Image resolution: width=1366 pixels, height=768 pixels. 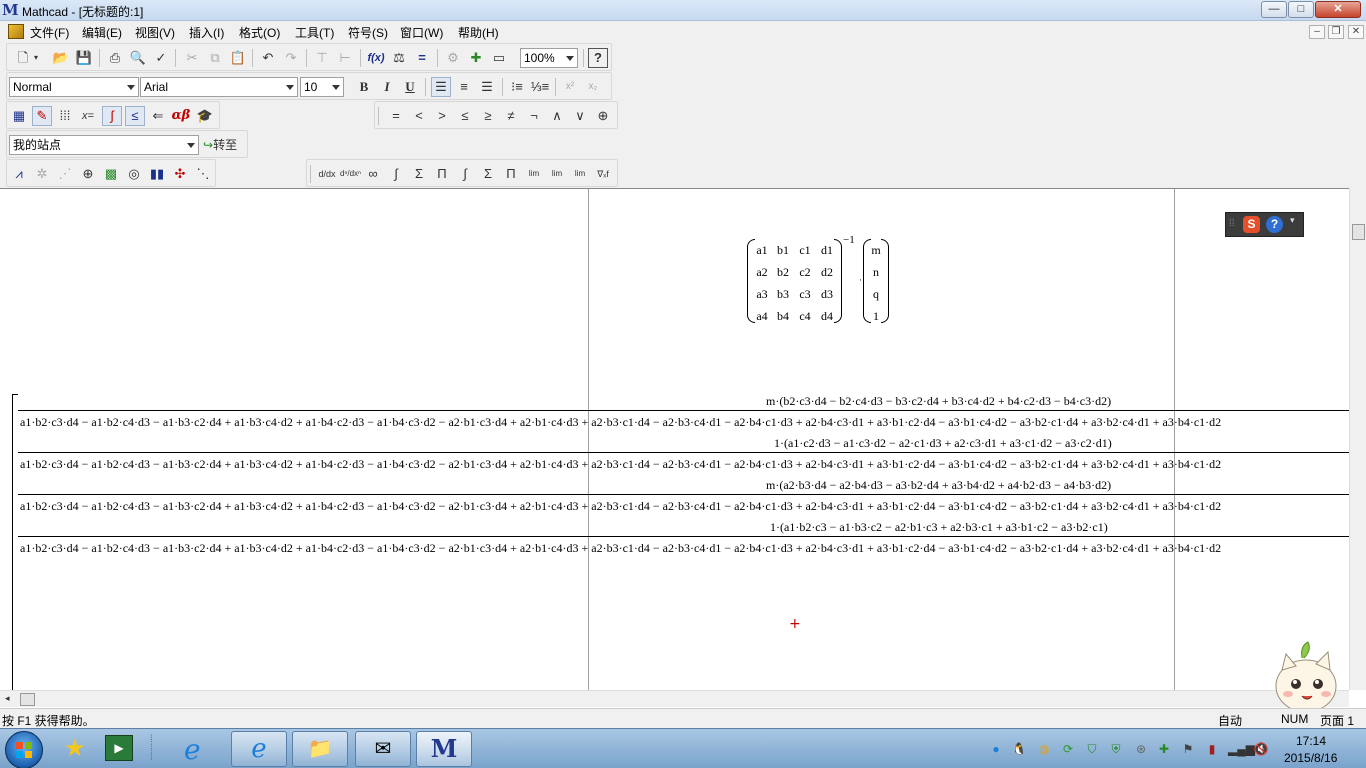 What do you see at coordinates (410, 87) in the screenshot?
I see `underline-button: U` at bounding box center [410, 87].